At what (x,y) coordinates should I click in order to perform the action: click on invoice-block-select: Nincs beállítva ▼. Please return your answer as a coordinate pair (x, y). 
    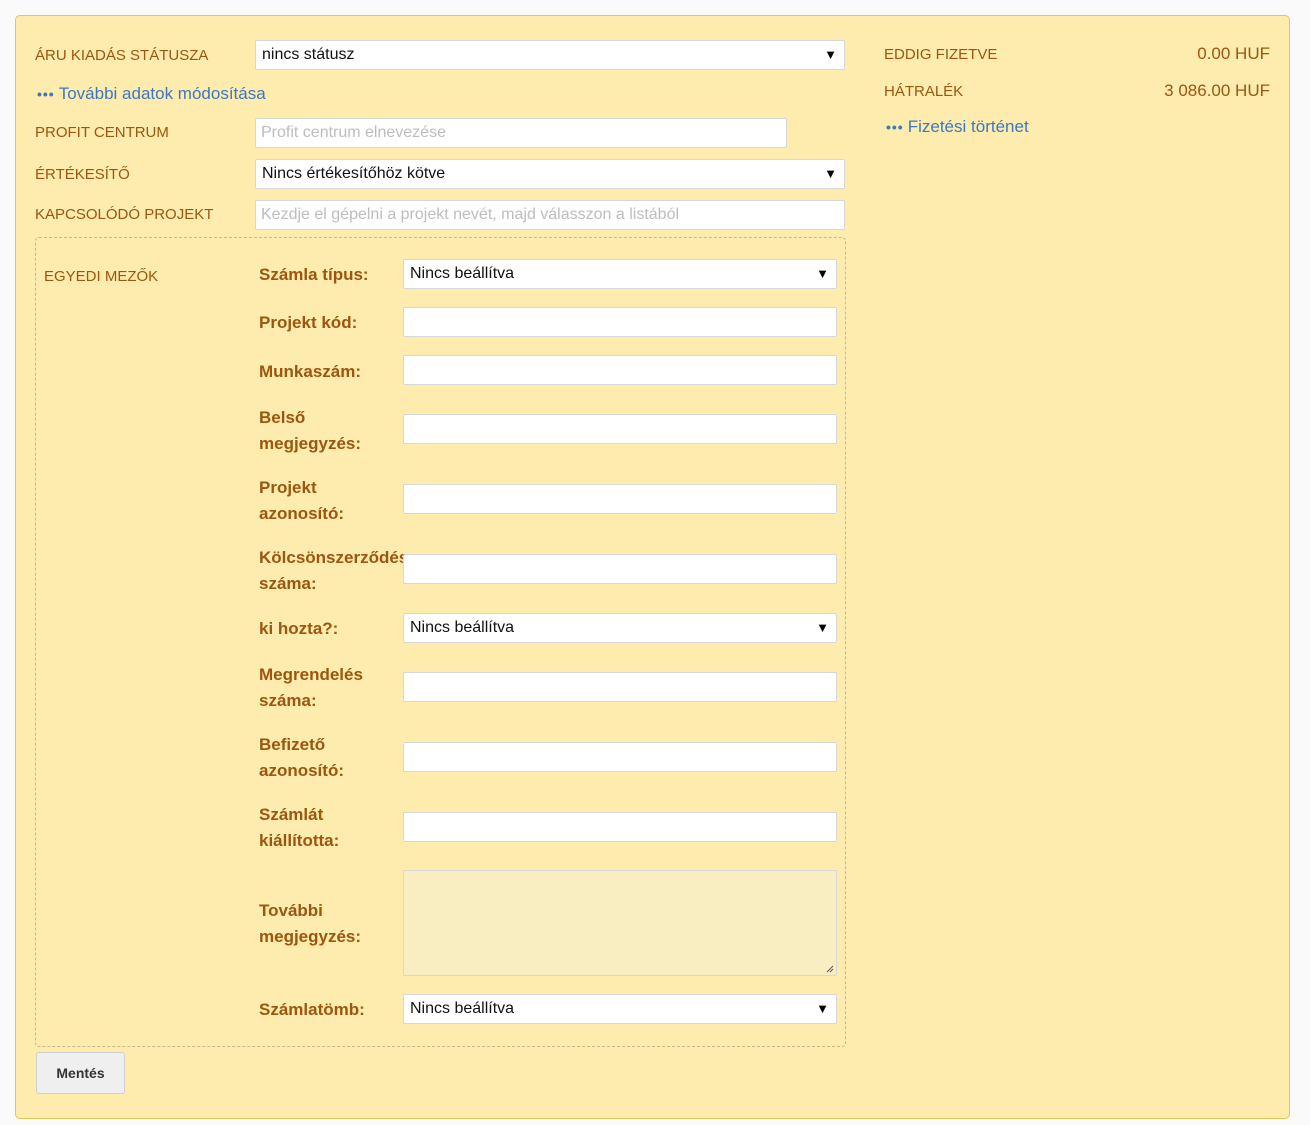
    Looking at the image, I should click on (620, 1009).